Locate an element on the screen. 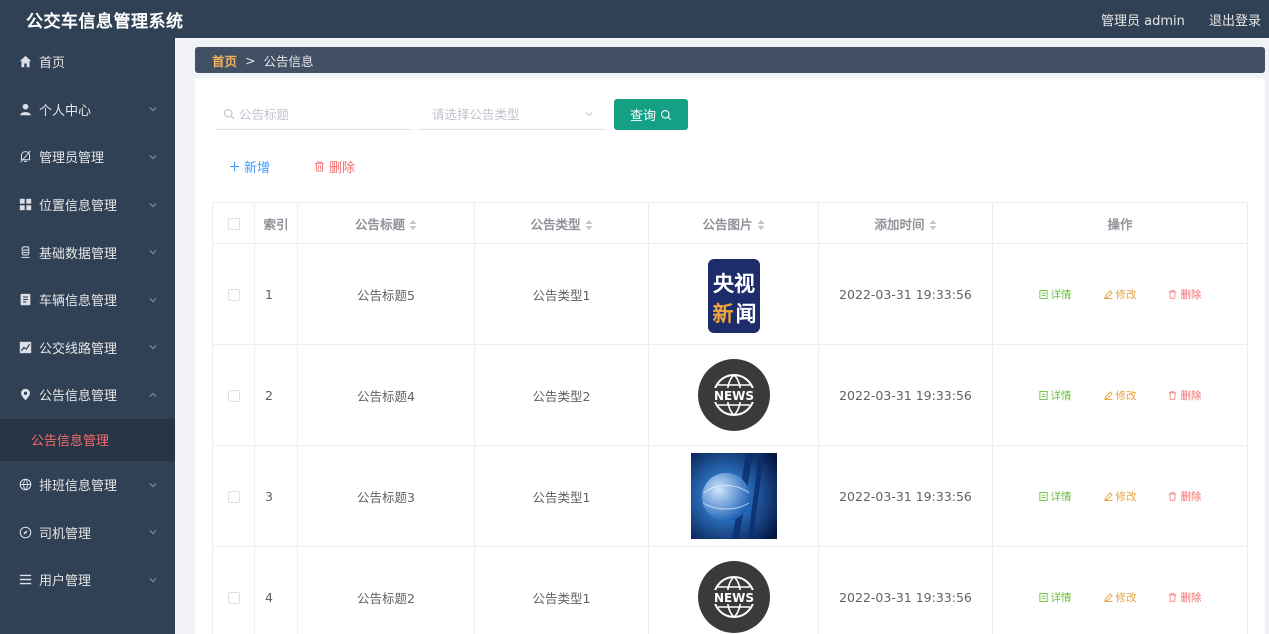  row-image-cell is located at coordinates (733, 496).